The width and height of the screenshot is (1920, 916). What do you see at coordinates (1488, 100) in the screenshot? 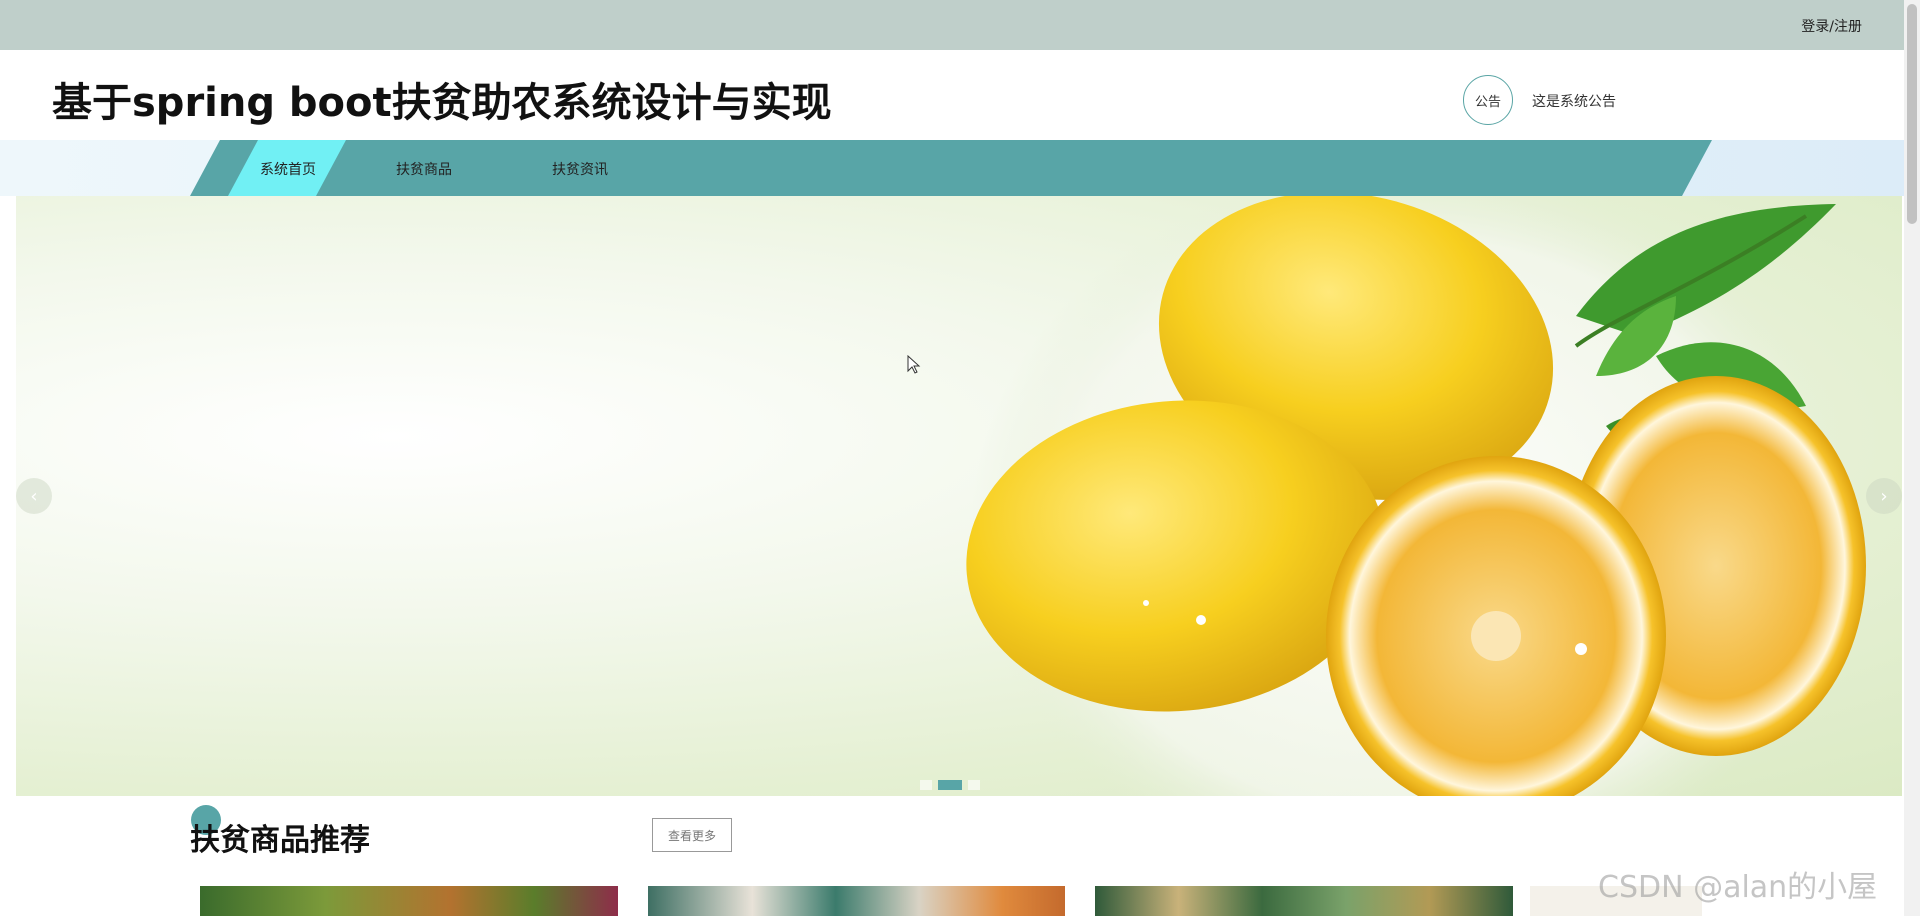
I see `notice-badge: 公告` at bounding box center [1488, 100].